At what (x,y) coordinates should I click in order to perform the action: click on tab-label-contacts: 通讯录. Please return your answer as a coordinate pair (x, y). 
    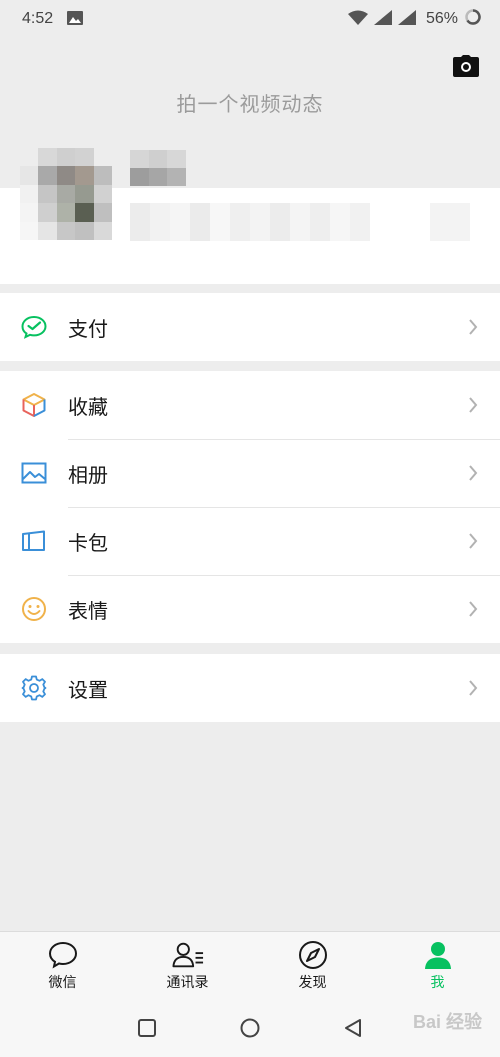
    Looking at the image, I should click on (187, 982).